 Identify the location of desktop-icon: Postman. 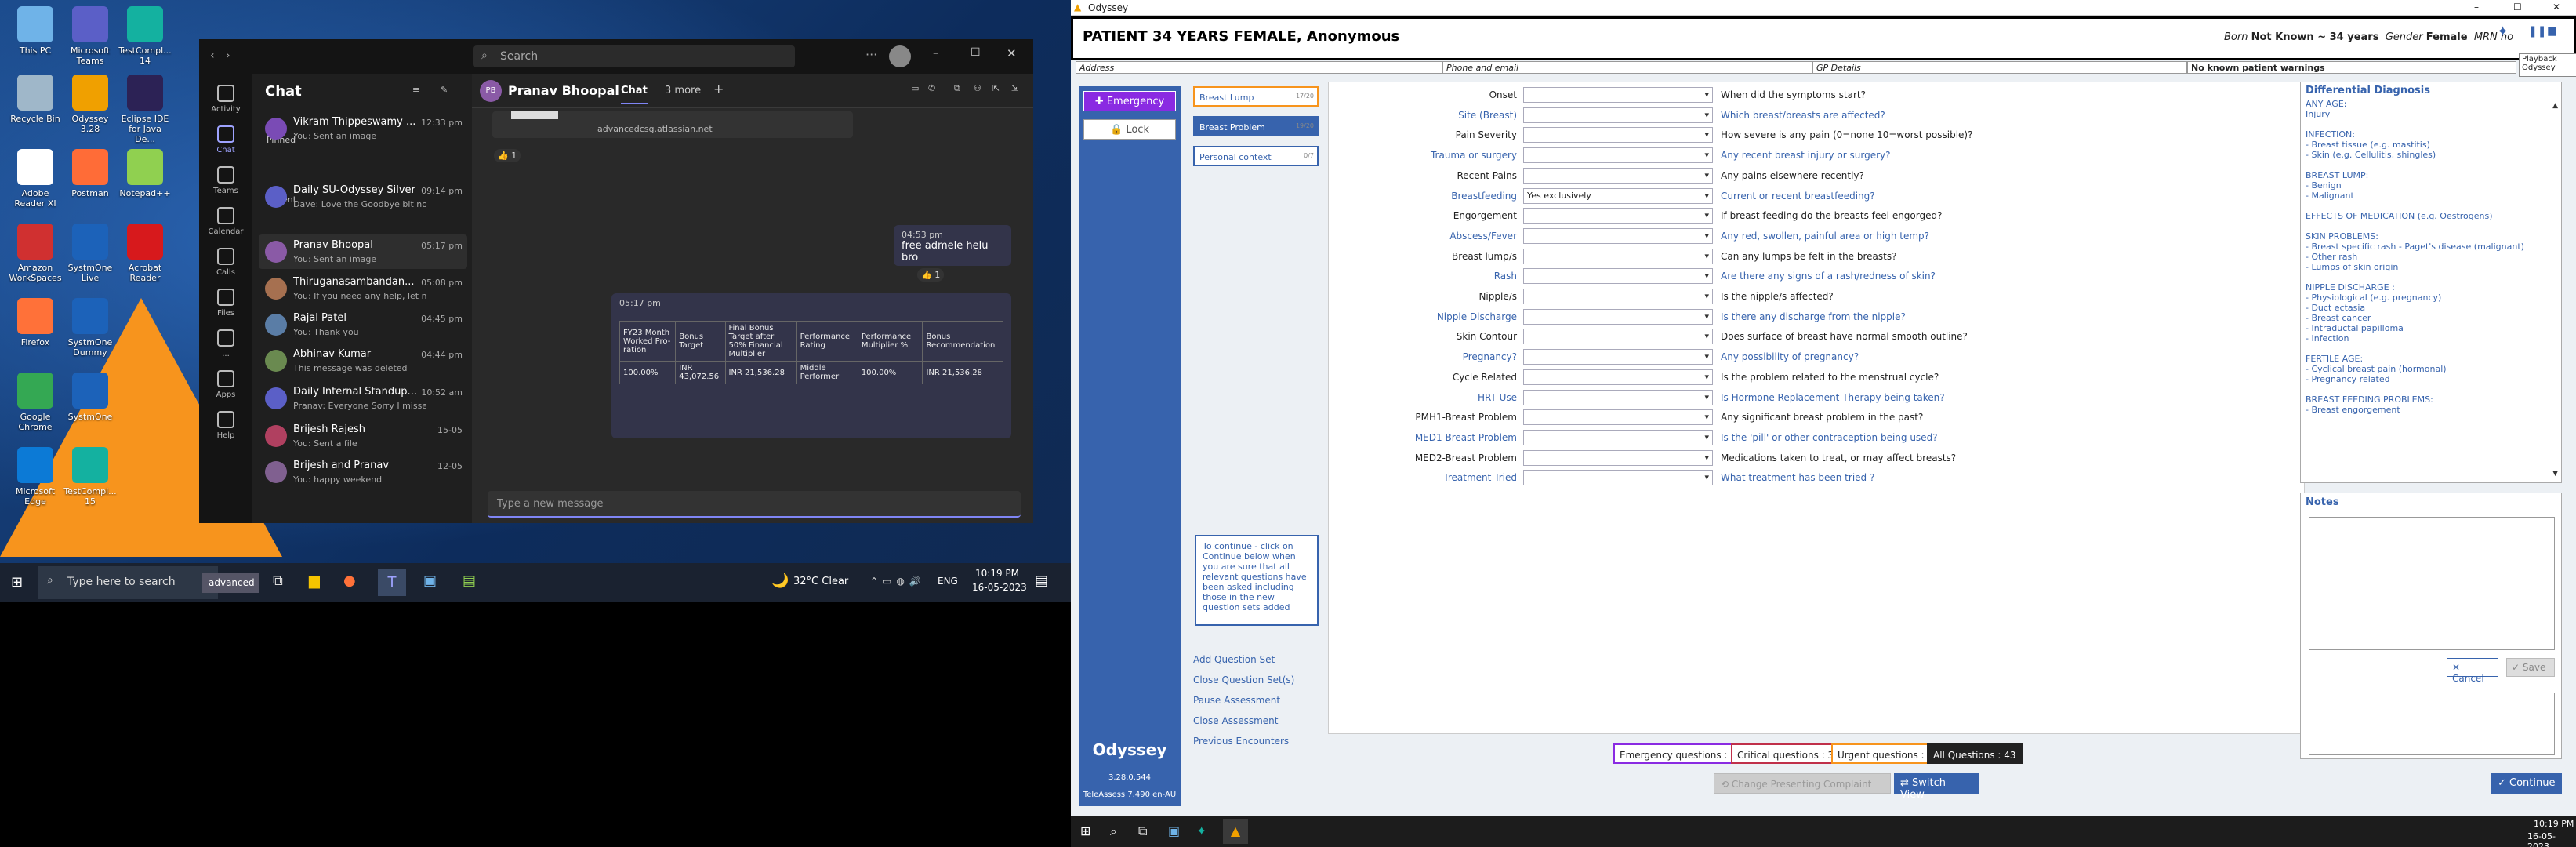
(91, 173).